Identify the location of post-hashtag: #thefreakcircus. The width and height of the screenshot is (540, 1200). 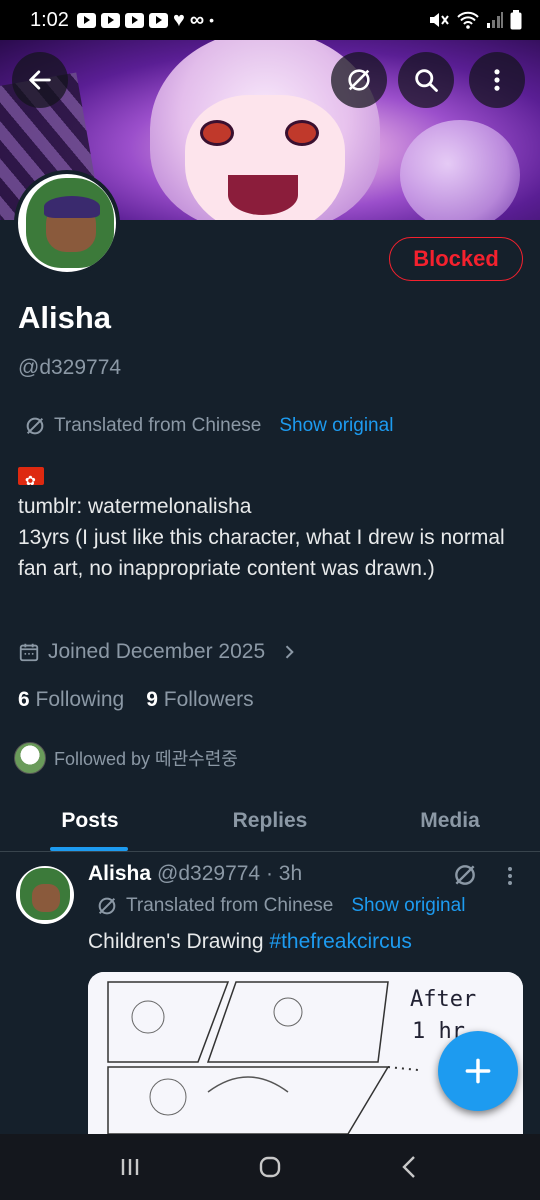
(340, 941).